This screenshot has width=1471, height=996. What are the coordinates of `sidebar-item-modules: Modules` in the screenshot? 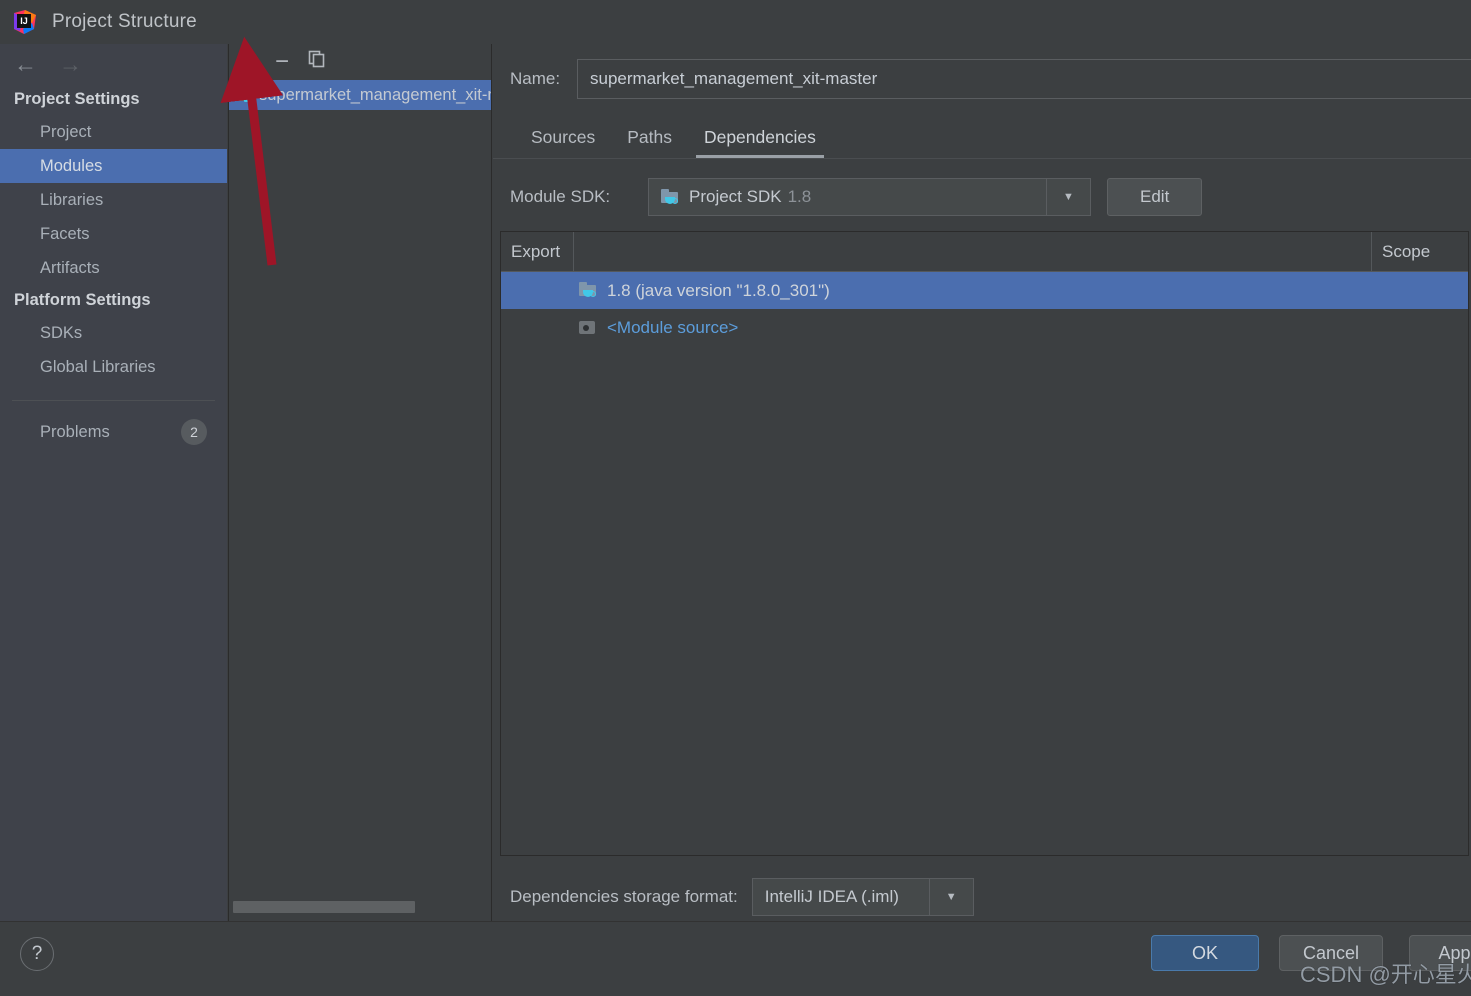 It's located at (113, 166).